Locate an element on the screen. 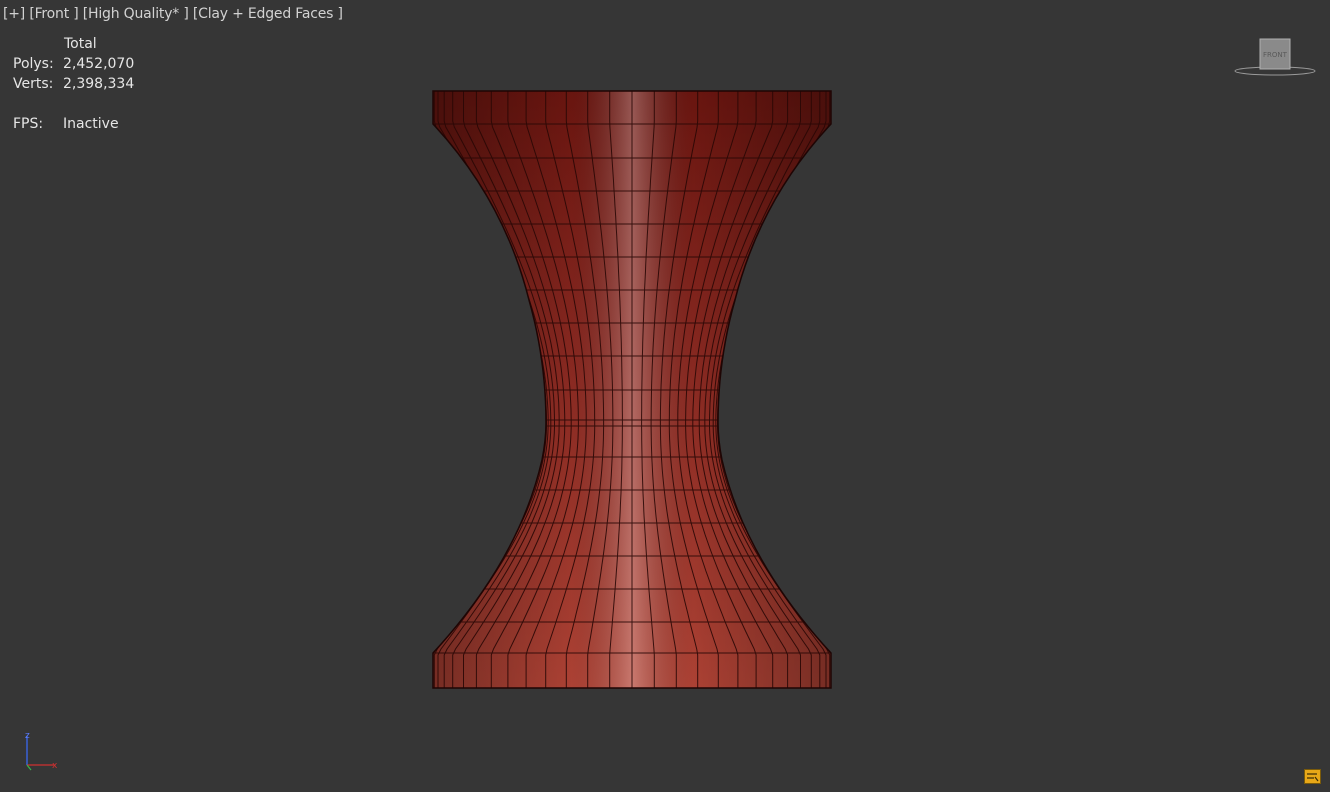  viewport-config-icon is located at coordinates (1312, 776).